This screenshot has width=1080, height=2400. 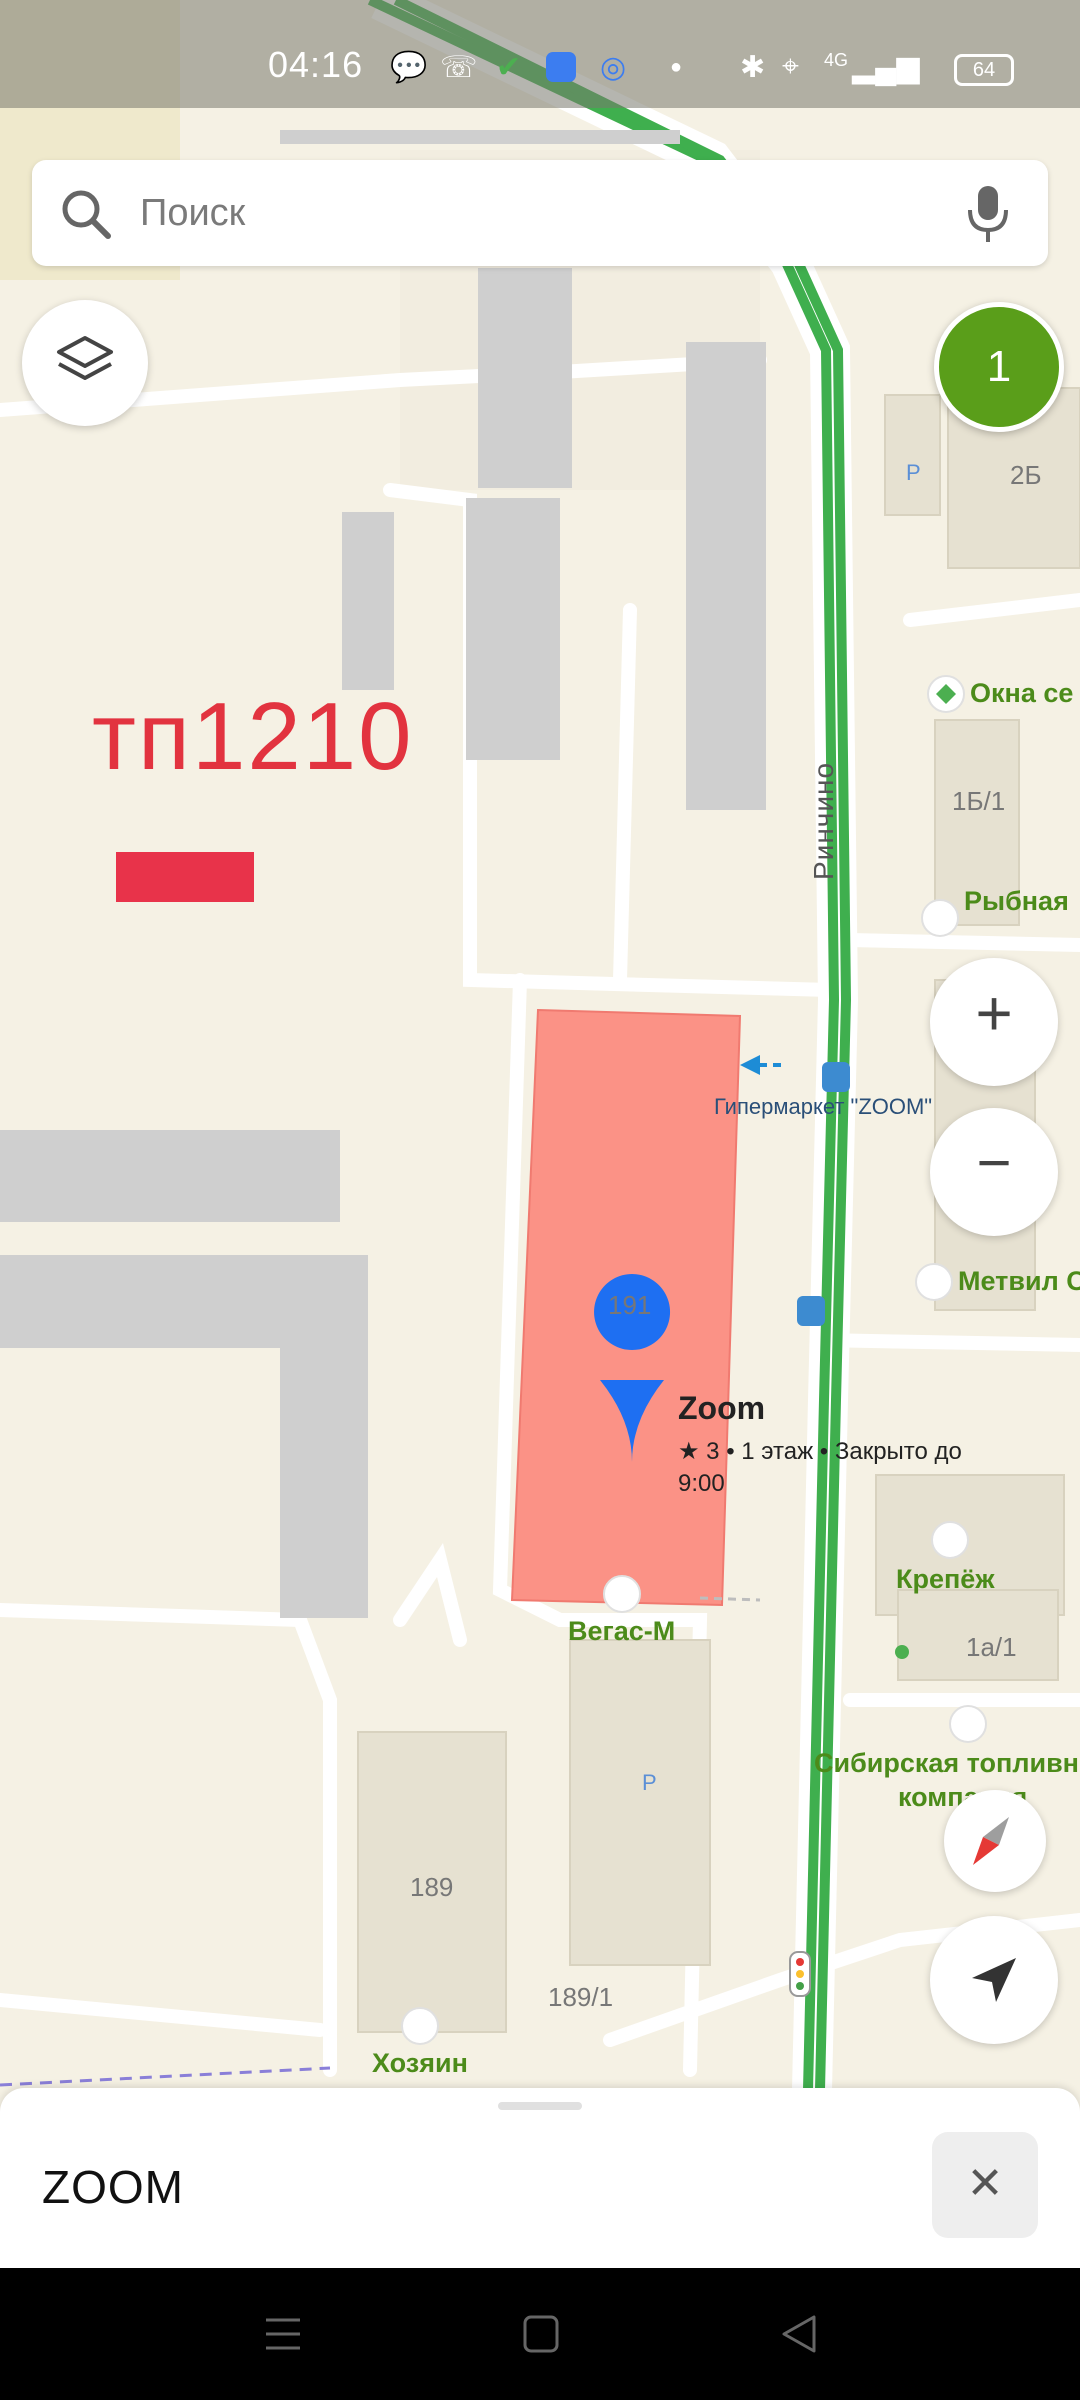 I want to click on menu-icon, so click(x=283, y=2334).